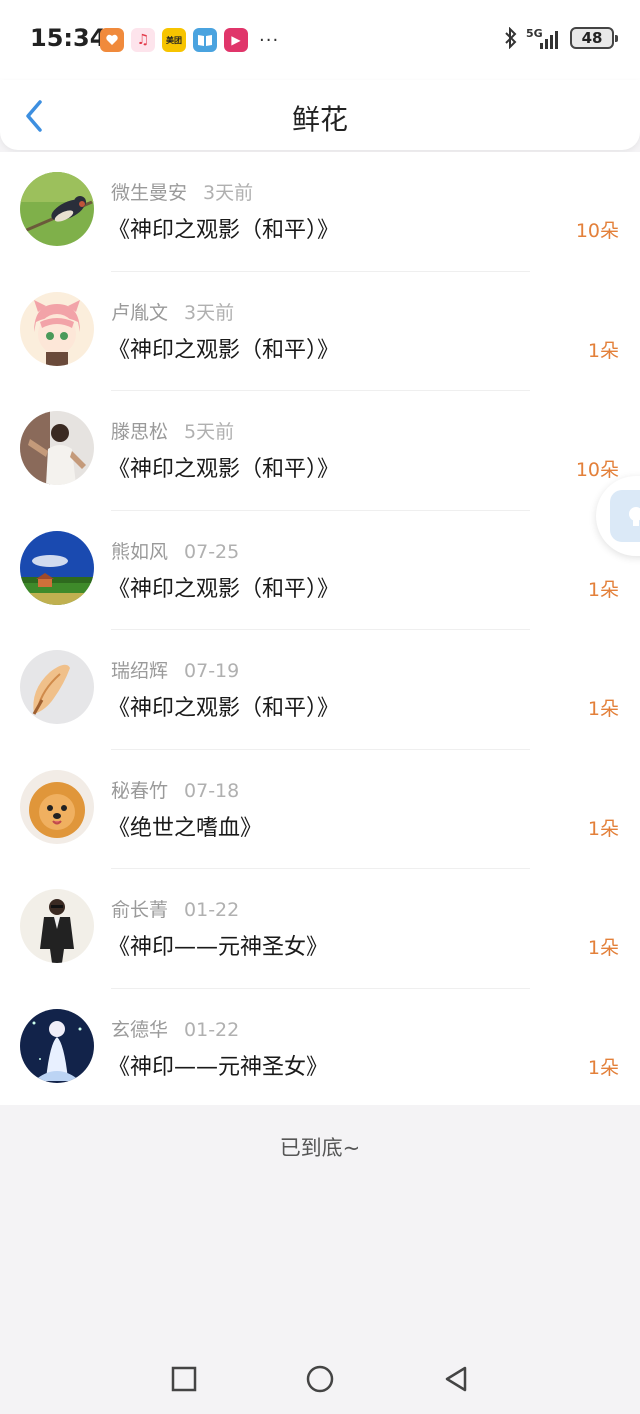 The height and width of the screenshot is (1414, 640). I want to click on list-item: 玄德华 01-22 《神印——元神圣女》 1朵, so click(320, 1047).